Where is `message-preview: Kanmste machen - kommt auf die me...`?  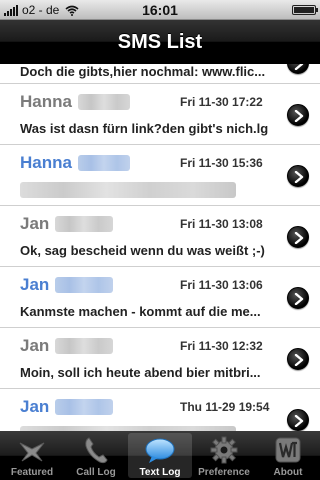
message-preview: Kanmste machen - kommt auf die me... is located at coordinates (140, 311).